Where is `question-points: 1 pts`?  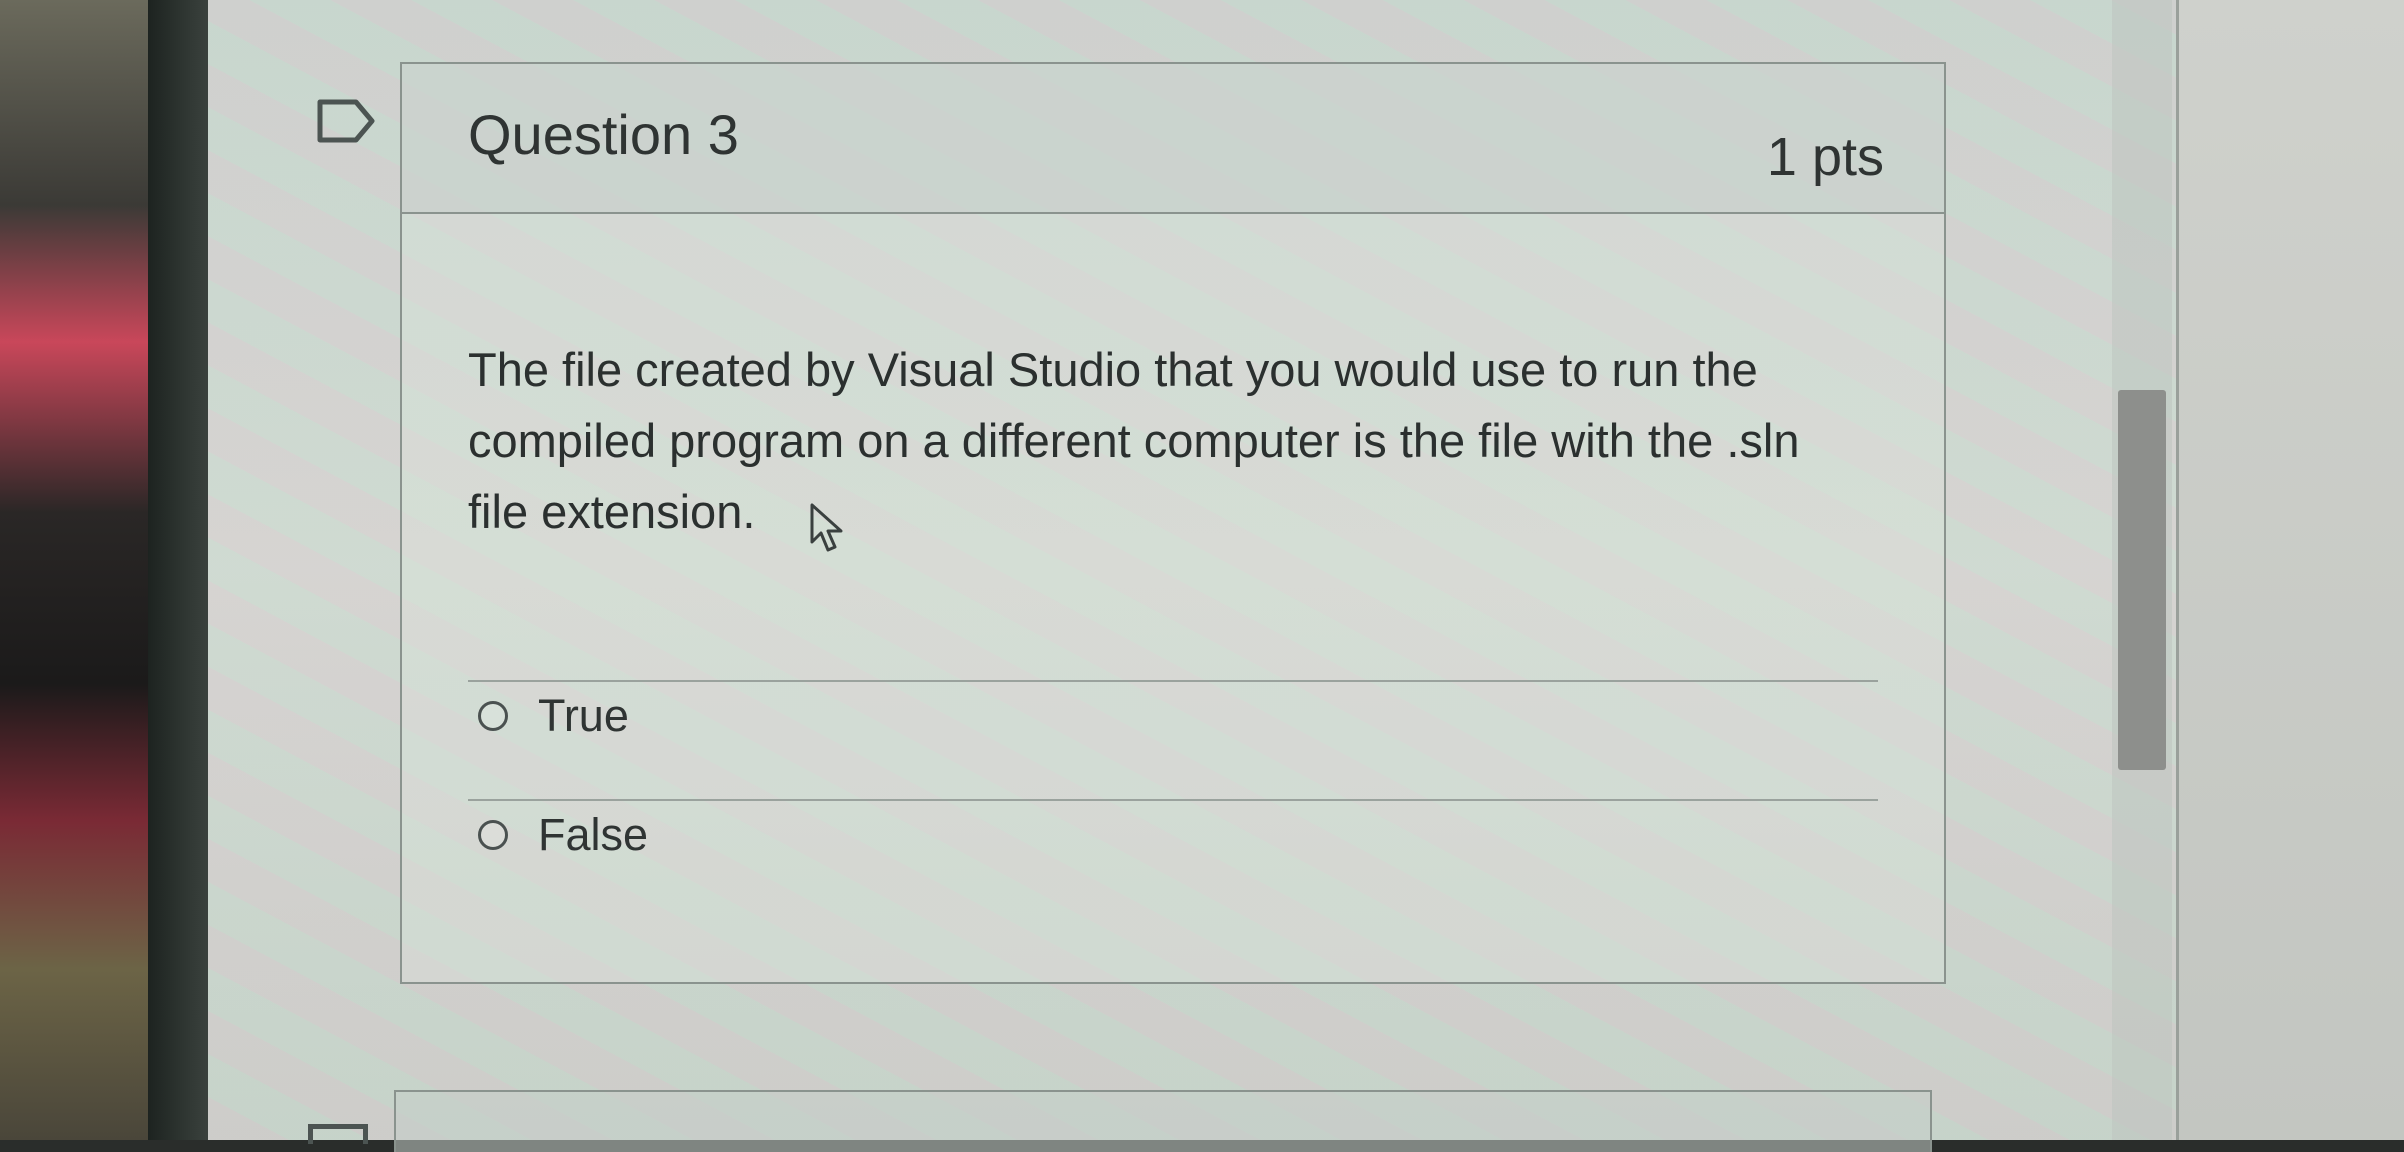
question-points: 1 pts is located at coordinates (1825, 157).